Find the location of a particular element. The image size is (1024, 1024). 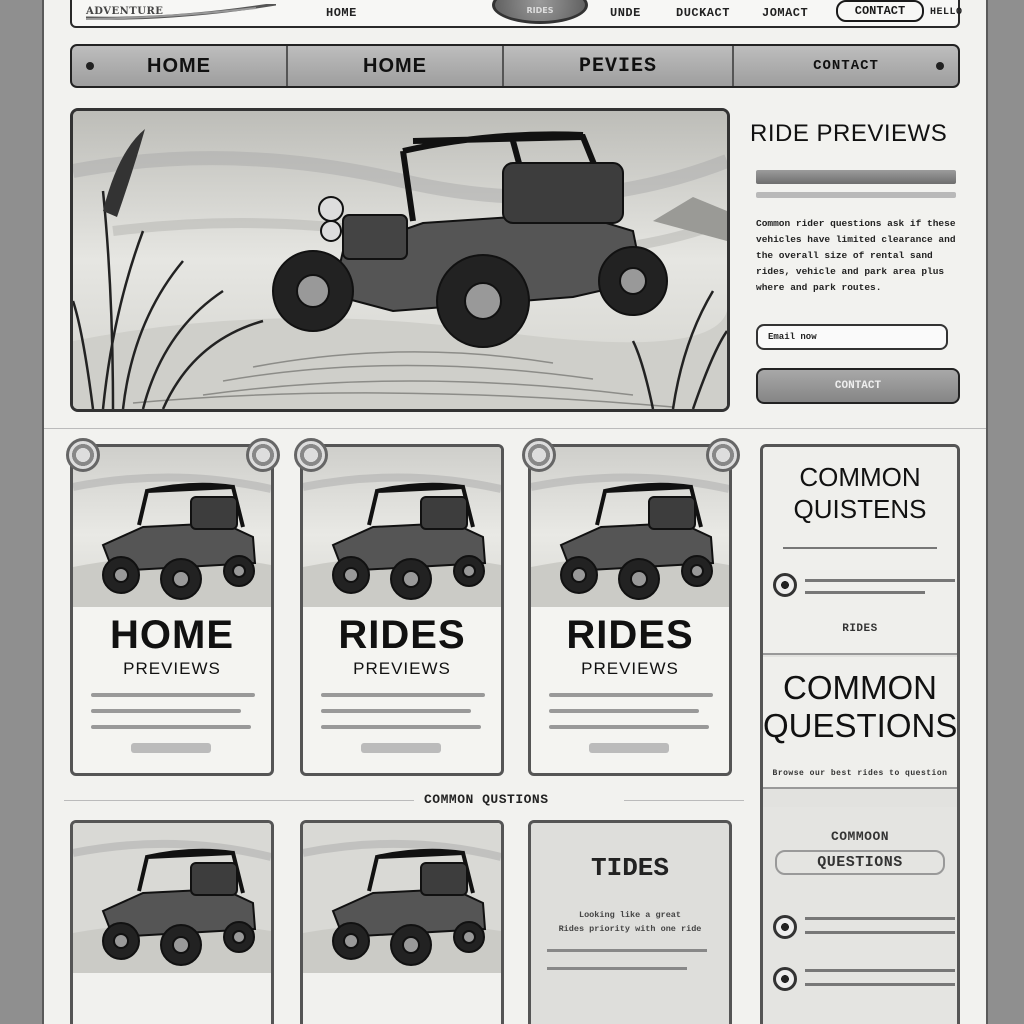

brand-logo: ADVENTURE is located at coordinates (181, 12).